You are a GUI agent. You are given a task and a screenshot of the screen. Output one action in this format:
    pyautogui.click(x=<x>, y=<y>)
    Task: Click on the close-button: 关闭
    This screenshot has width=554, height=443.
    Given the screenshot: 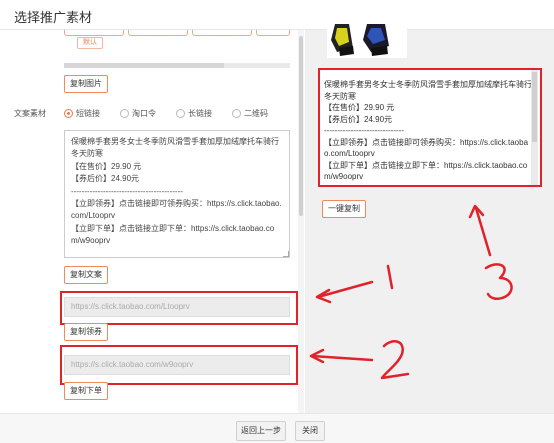 What is the action you would take?
    pyautogui.click(x=310, y=431)
    